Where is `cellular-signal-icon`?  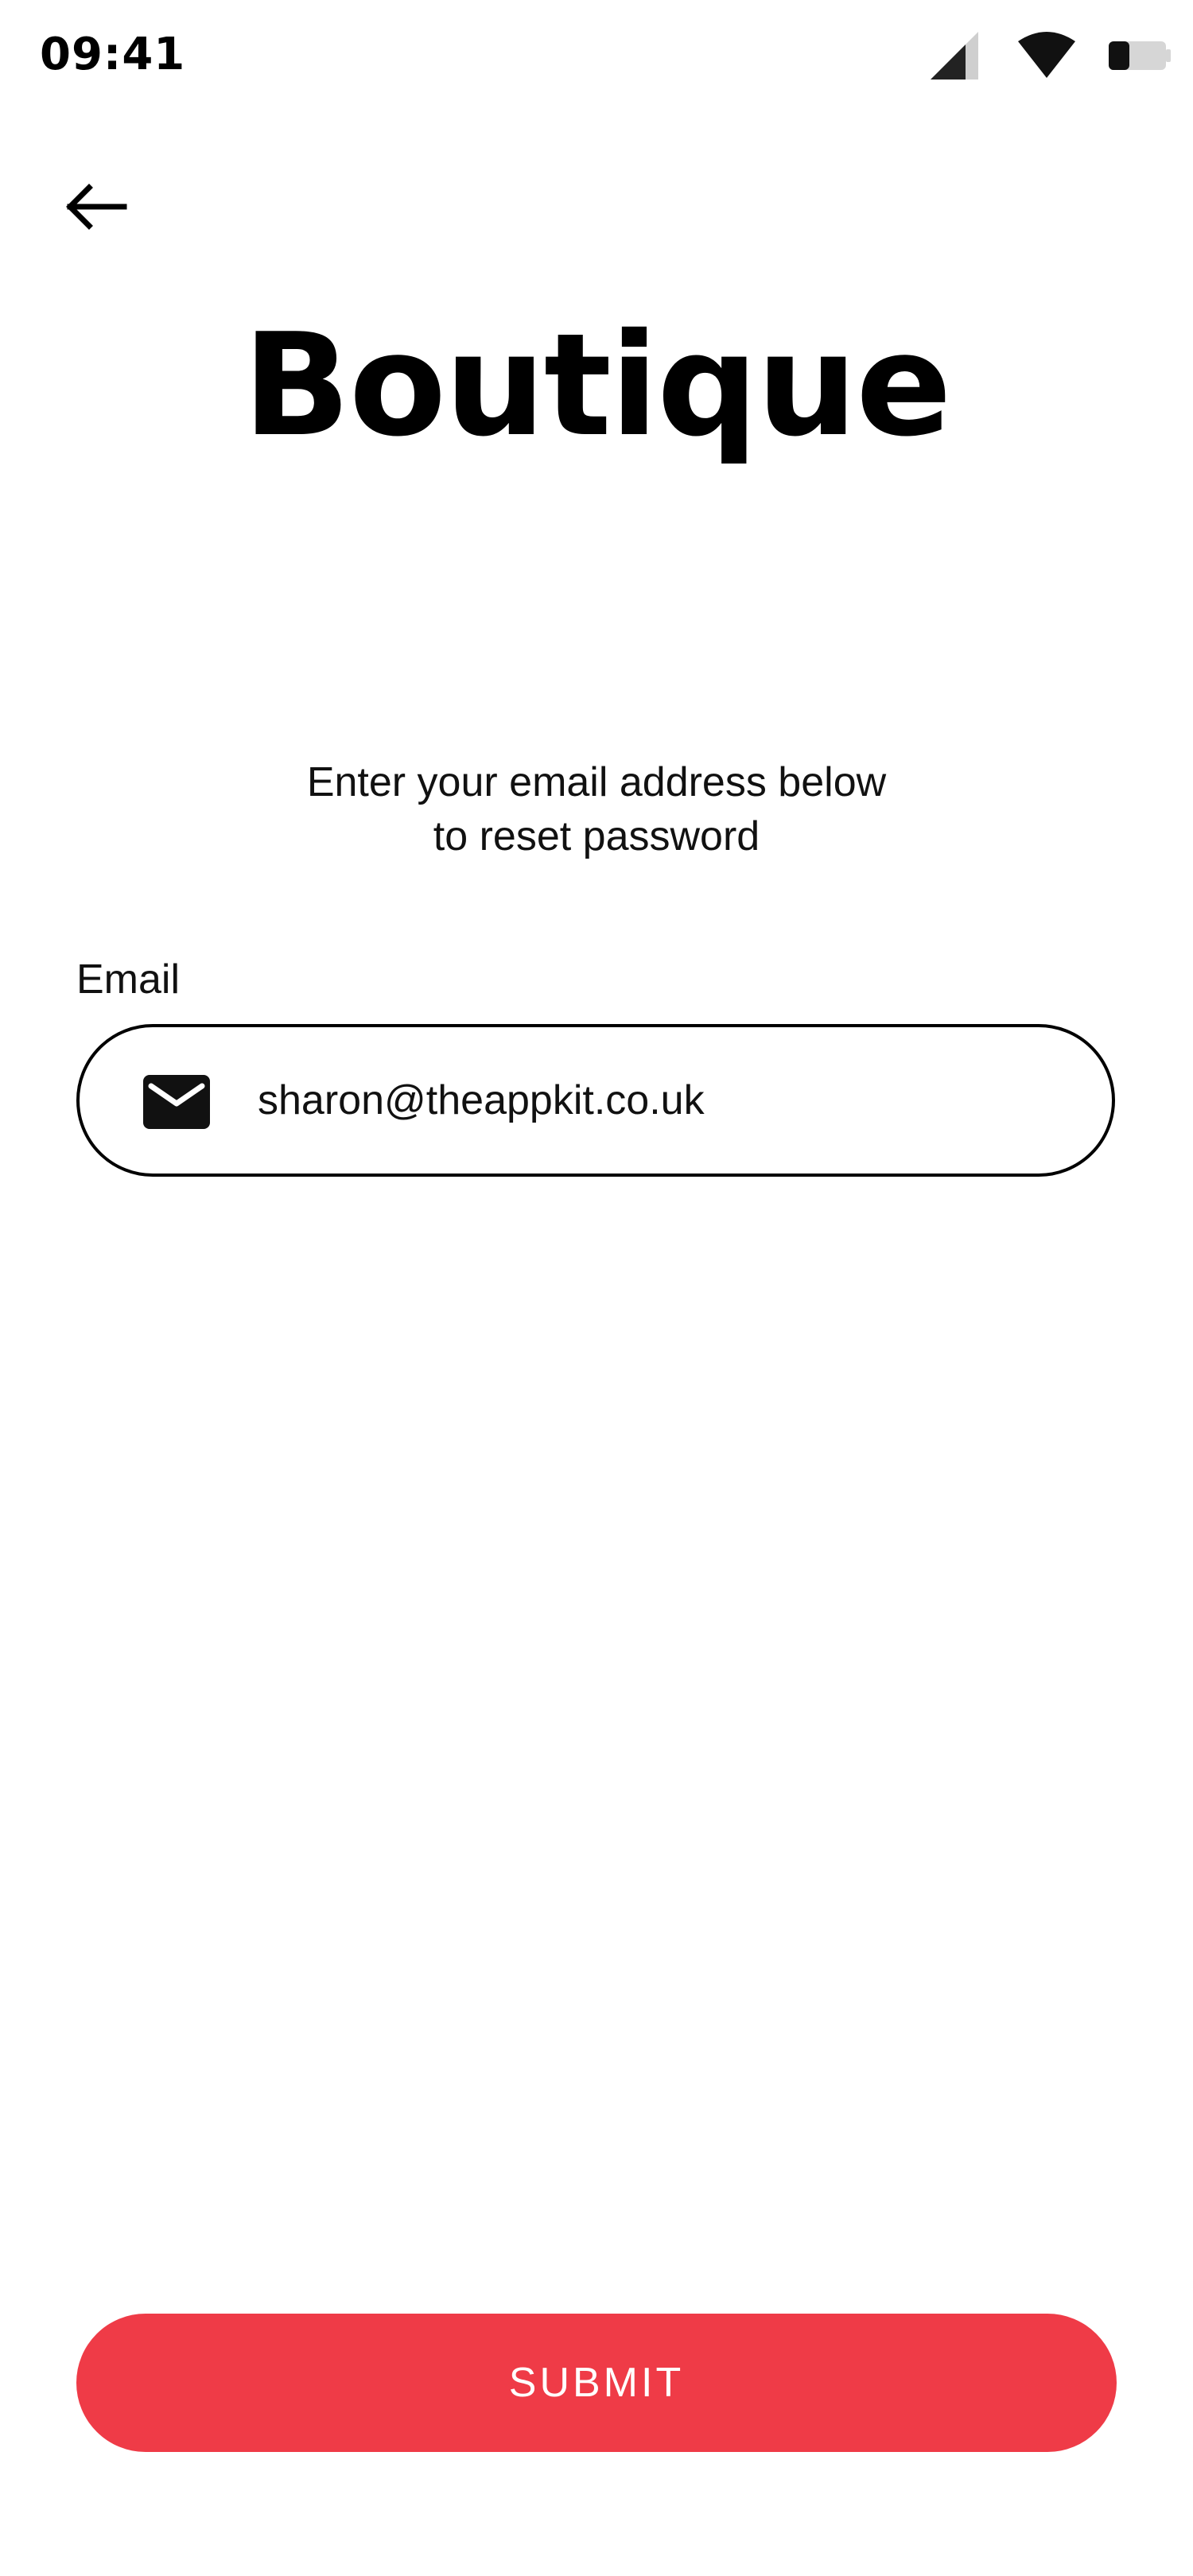 cellular-signal-icon is located at coordinates (954, 56).